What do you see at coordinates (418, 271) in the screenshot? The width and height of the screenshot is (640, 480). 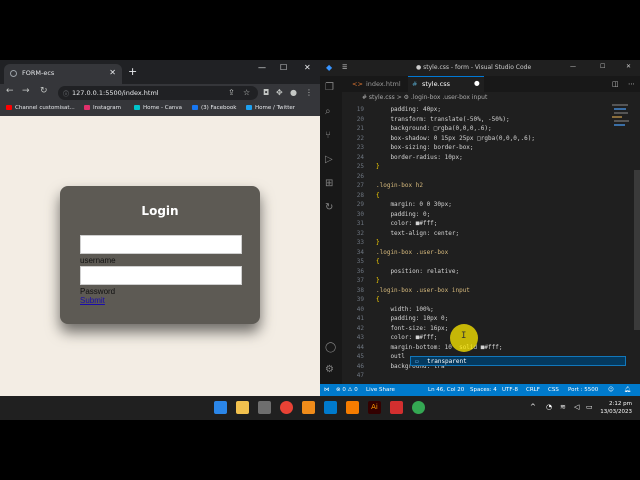 I see `code-line: position: relative;` at bounding box center [418, 271].